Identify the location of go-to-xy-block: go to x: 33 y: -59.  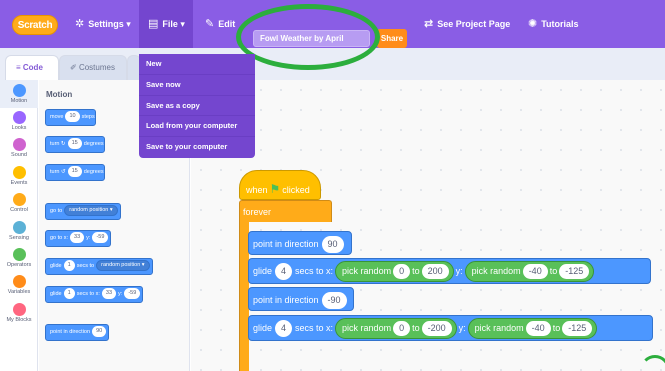
(78, 238).